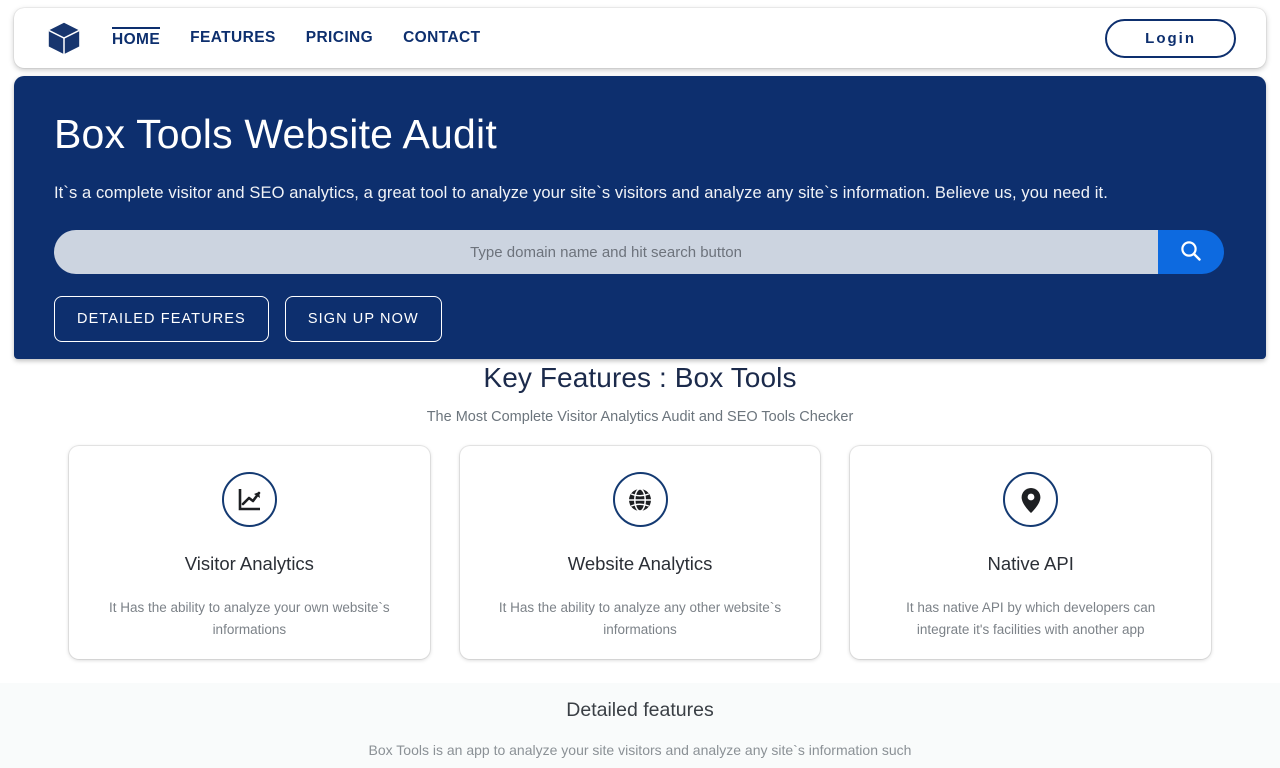  What do you see at coordinates (64, 38) in the screenshot?
I see `box-cube-icon` at bounding box center [64, 38].